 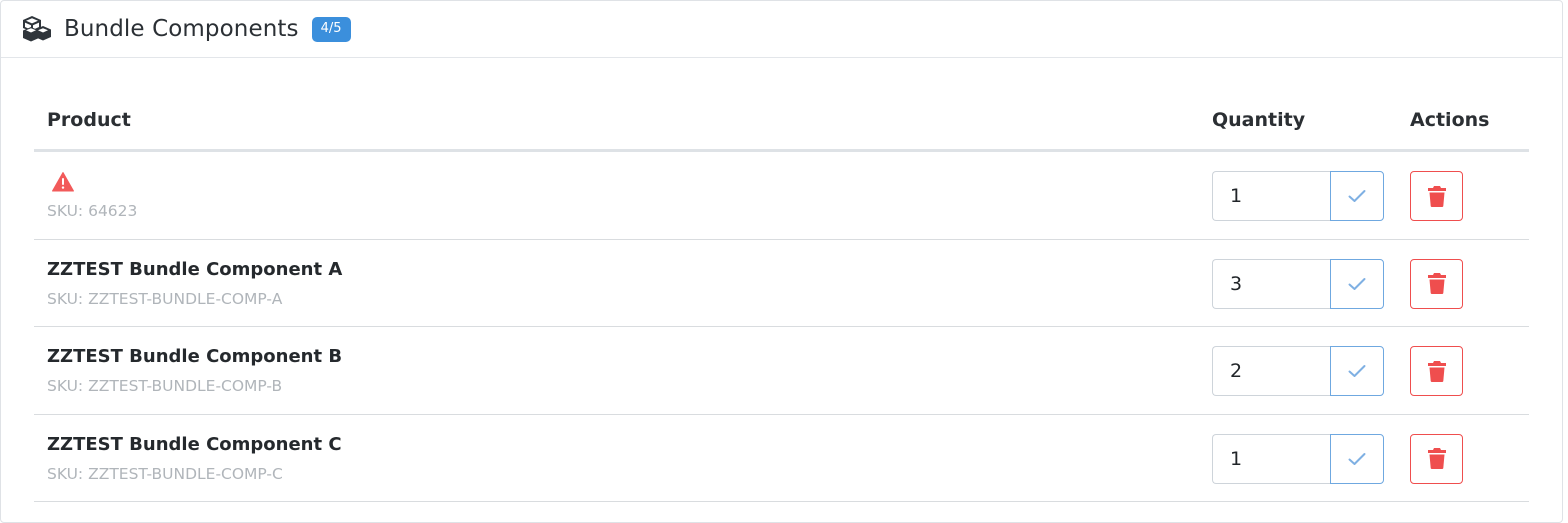 I want to click on card-header: Bundle Components 4/5, so click(x=781, y=29).